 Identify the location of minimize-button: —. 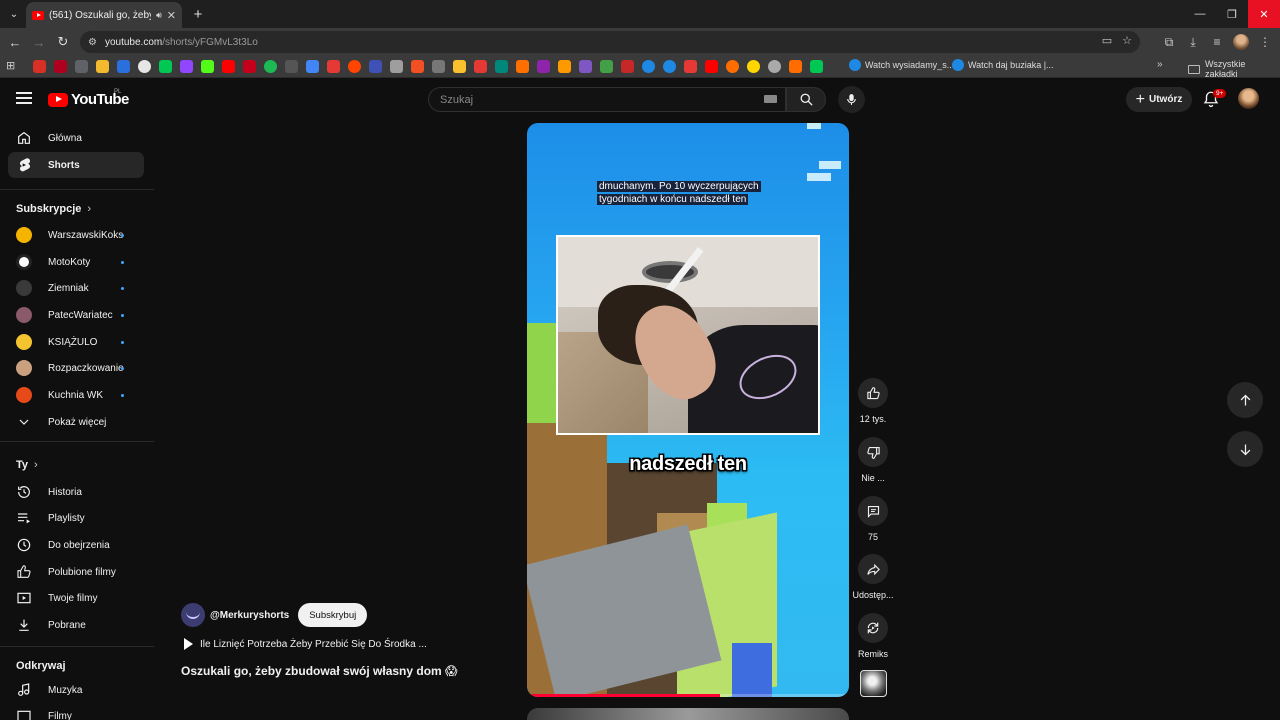
(1200, 14).